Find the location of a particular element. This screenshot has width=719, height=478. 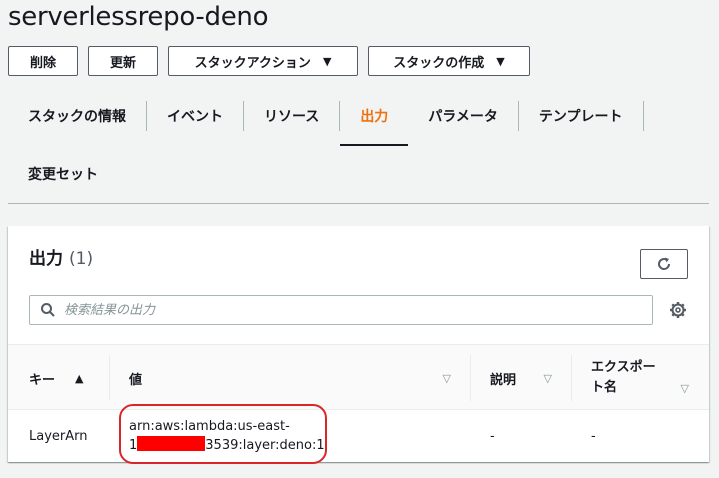

delete-button: 削除 is located at coordinates (43, 61).